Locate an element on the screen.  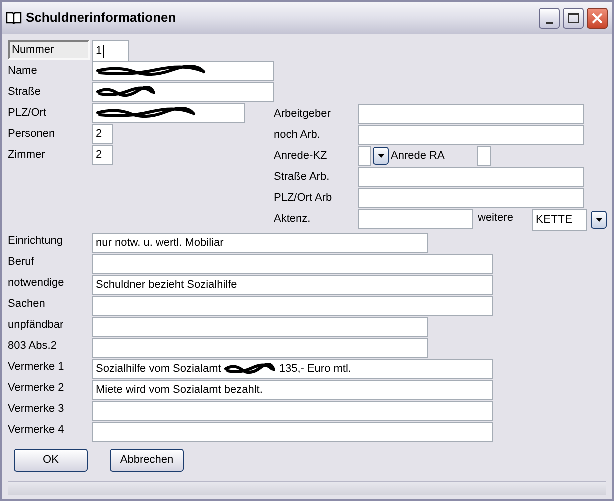
field-label: Zimmer is located at coordinates (27, 155).